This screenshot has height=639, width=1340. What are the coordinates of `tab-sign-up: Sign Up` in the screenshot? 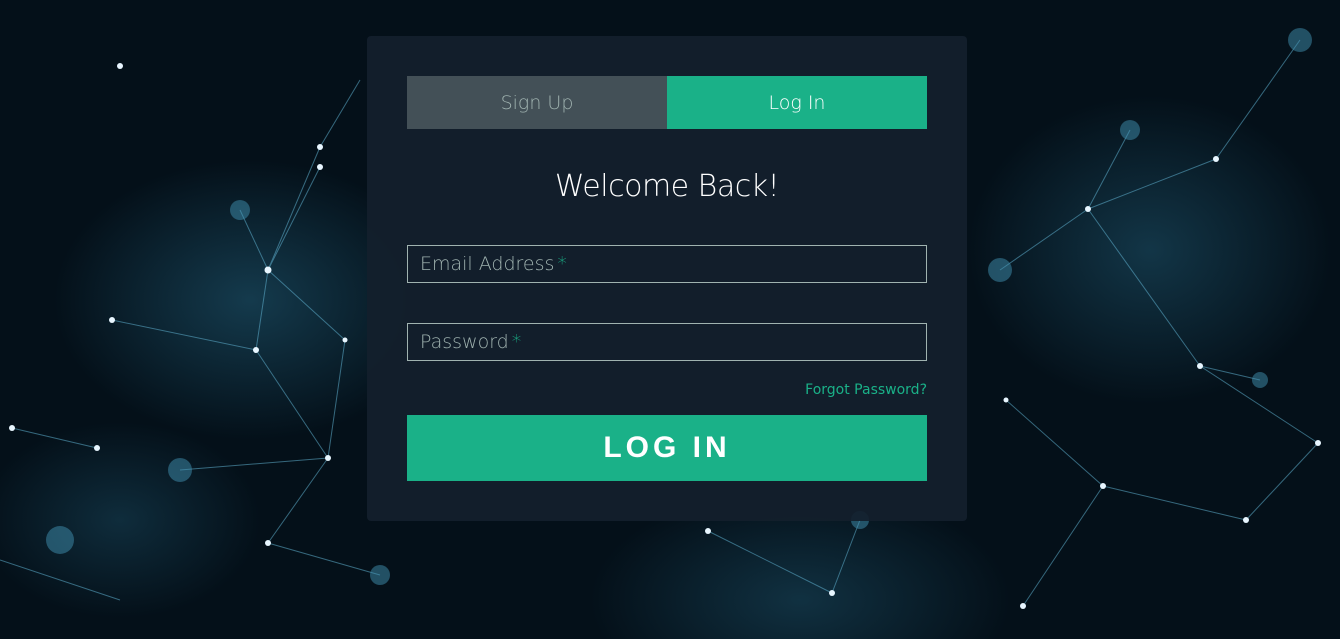 It's located at (537, 102).